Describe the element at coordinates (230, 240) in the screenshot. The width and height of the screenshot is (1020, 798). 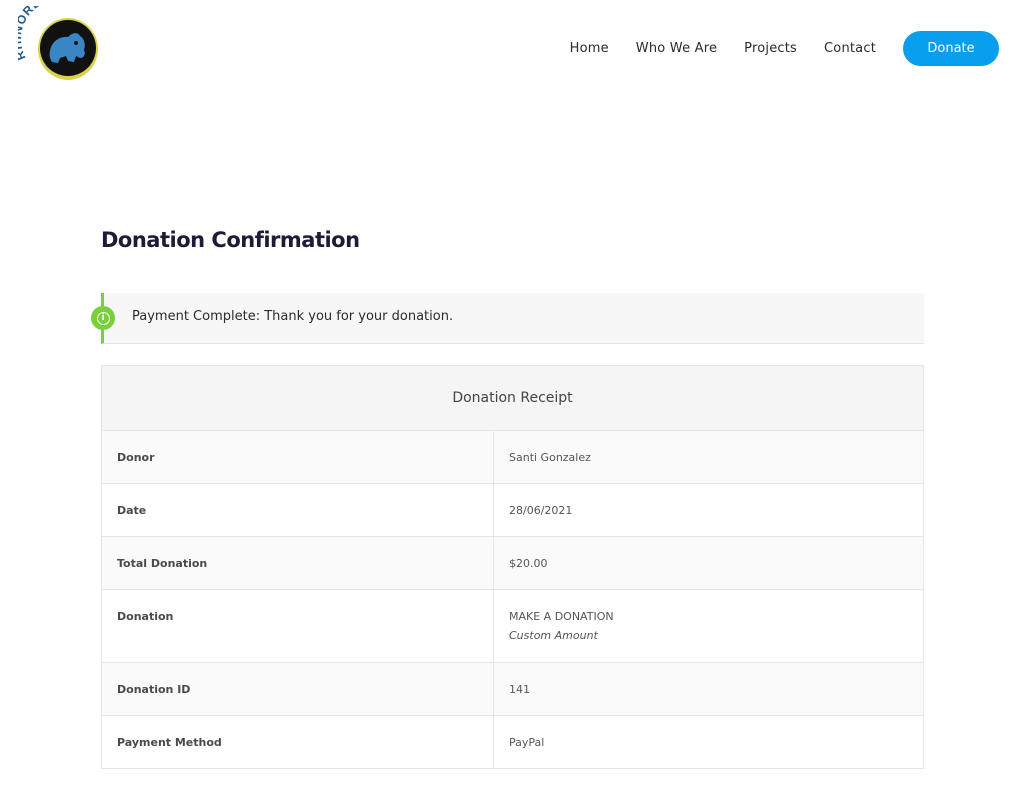
I see `page-title: Donation Confirmation` at that location.